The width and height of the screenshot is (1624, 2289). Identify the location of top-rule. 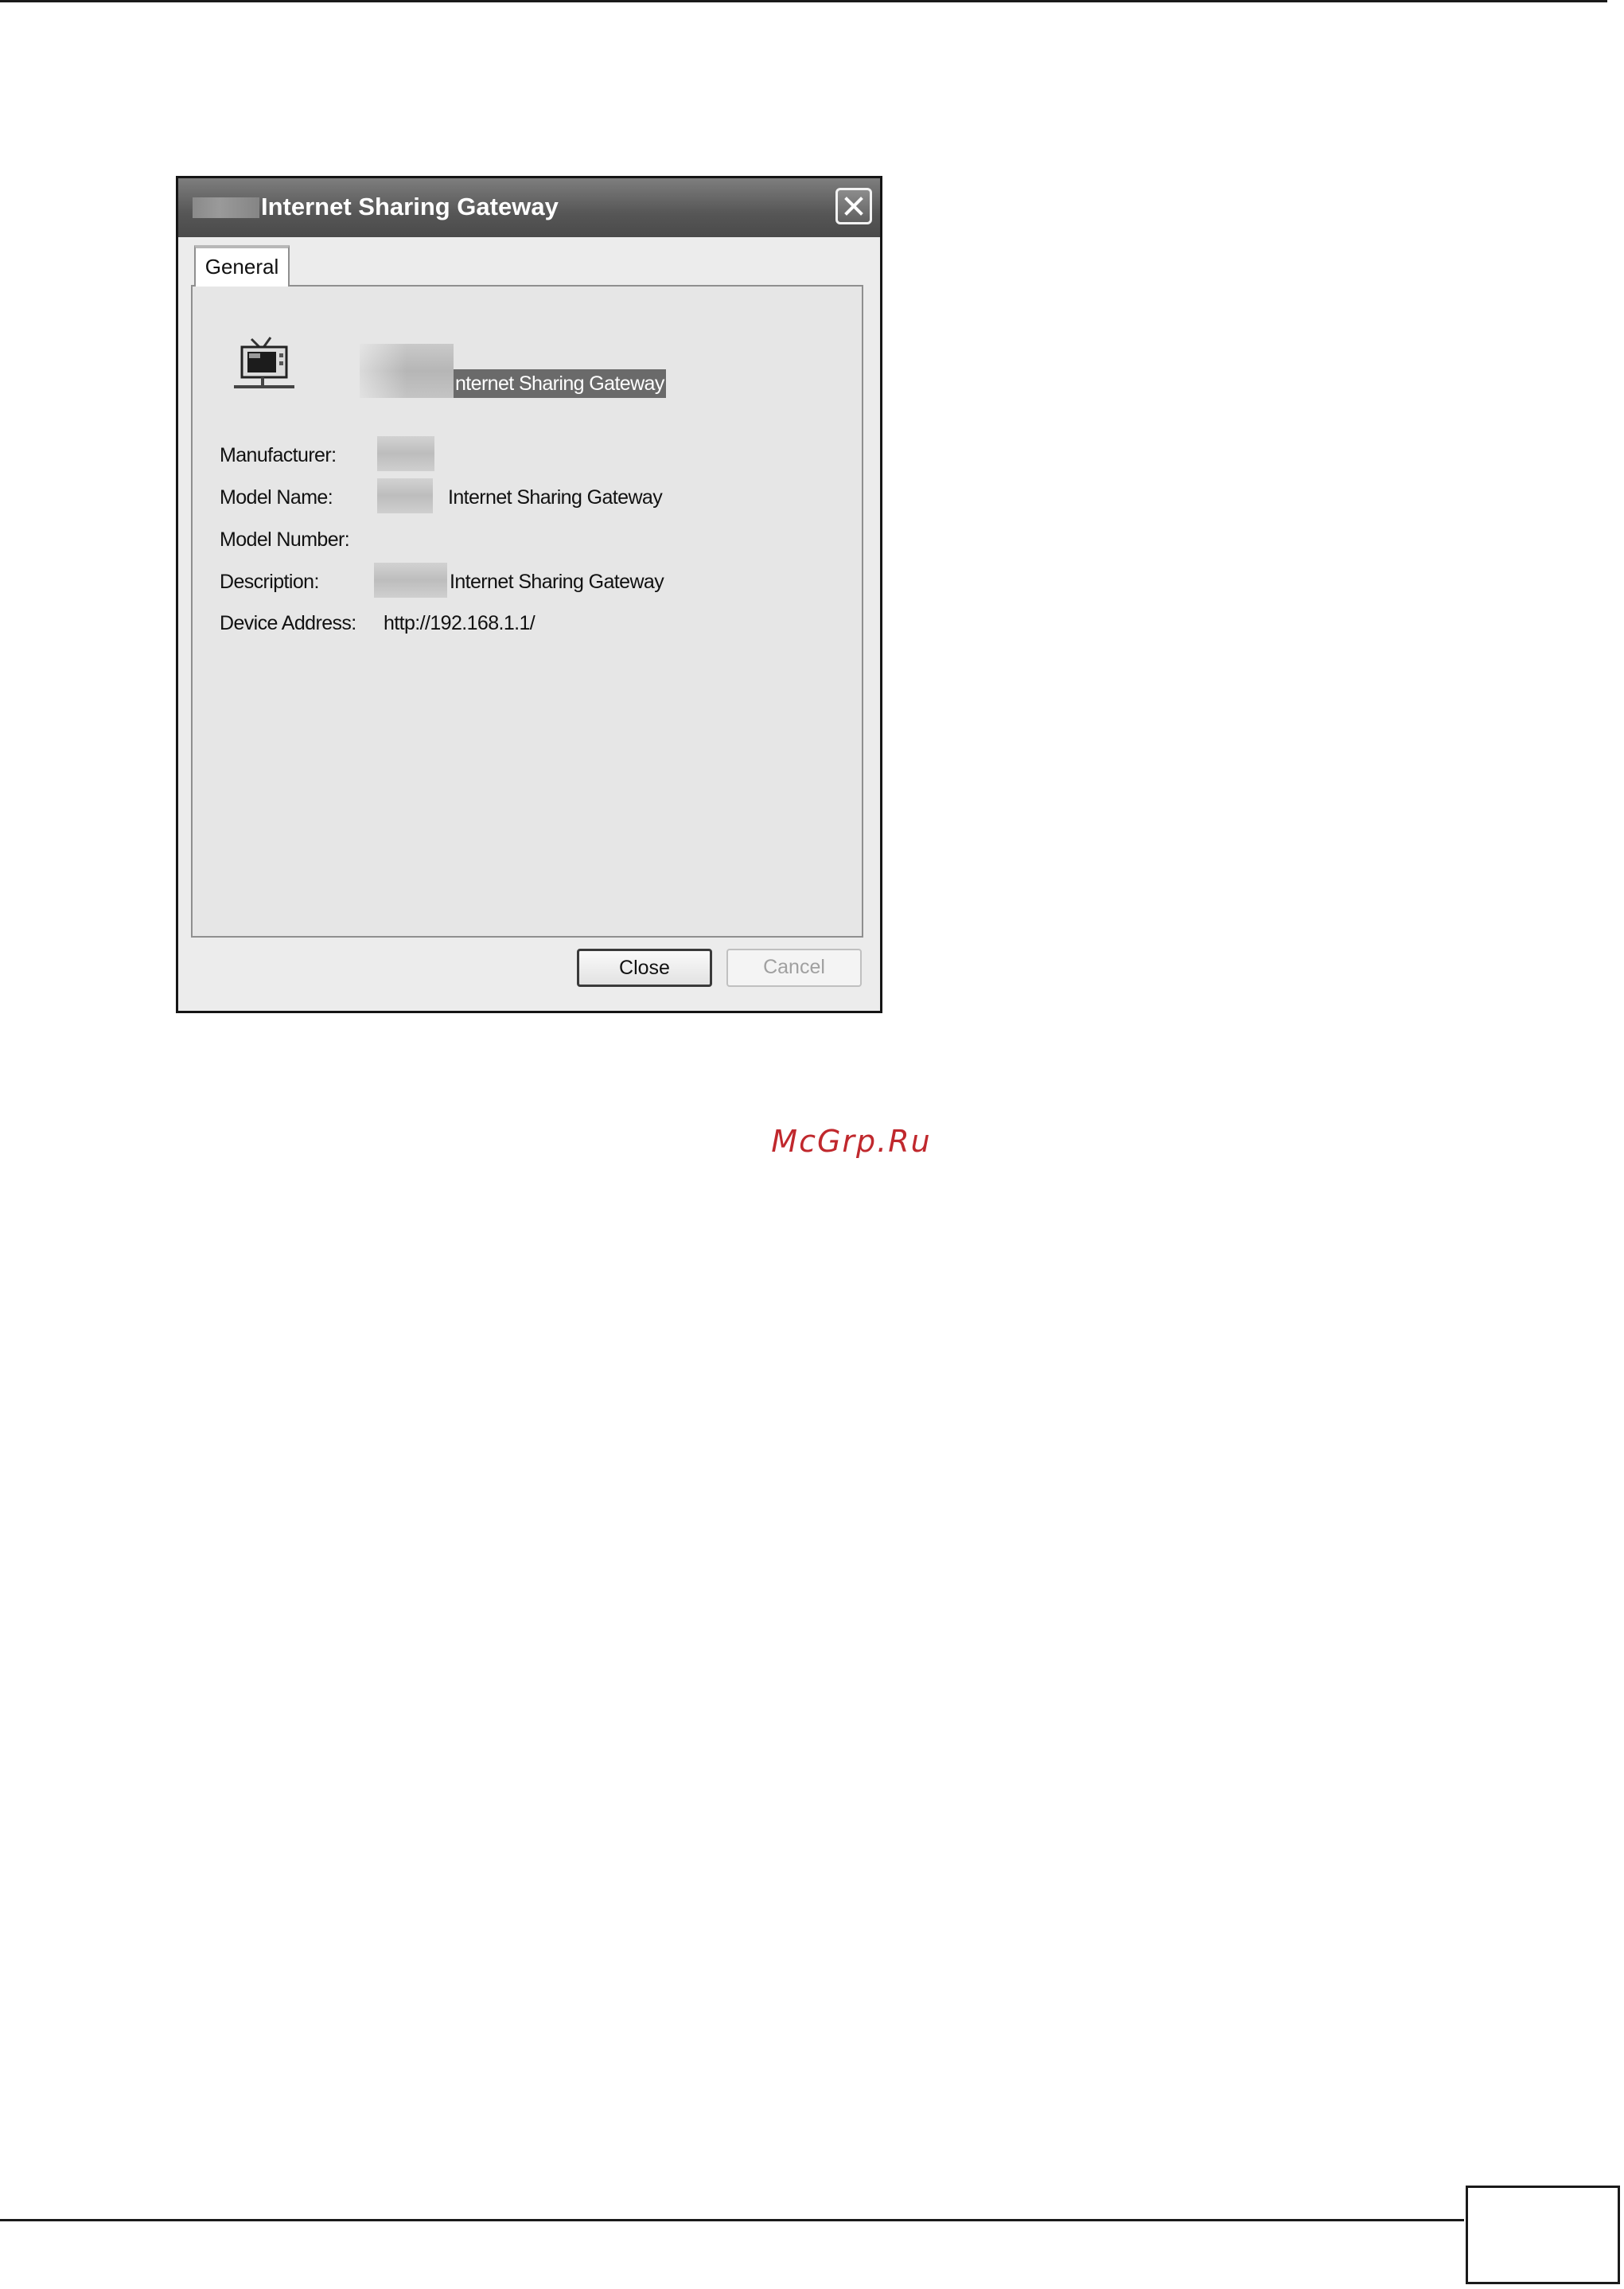
(803, 1).